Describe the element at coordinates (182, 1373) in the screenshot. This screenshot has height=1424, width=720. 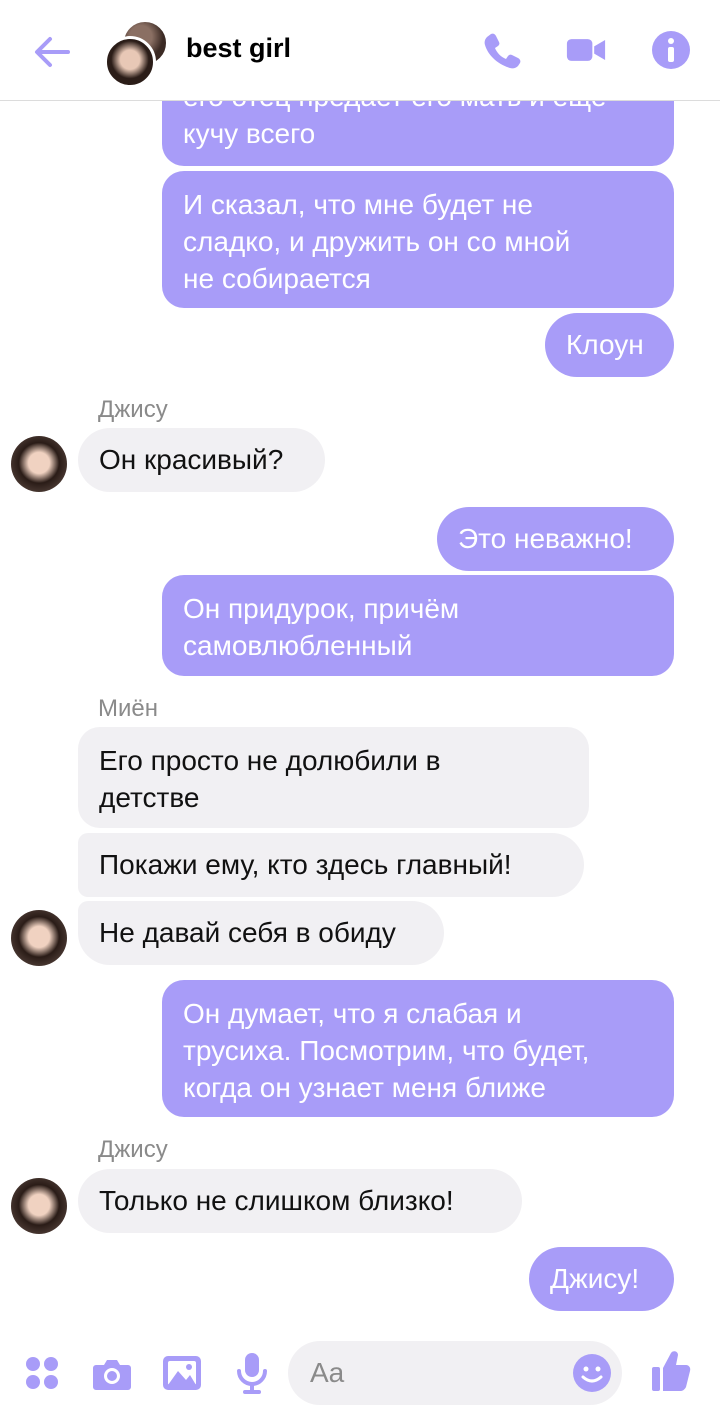
I see `image-icon` at that location.